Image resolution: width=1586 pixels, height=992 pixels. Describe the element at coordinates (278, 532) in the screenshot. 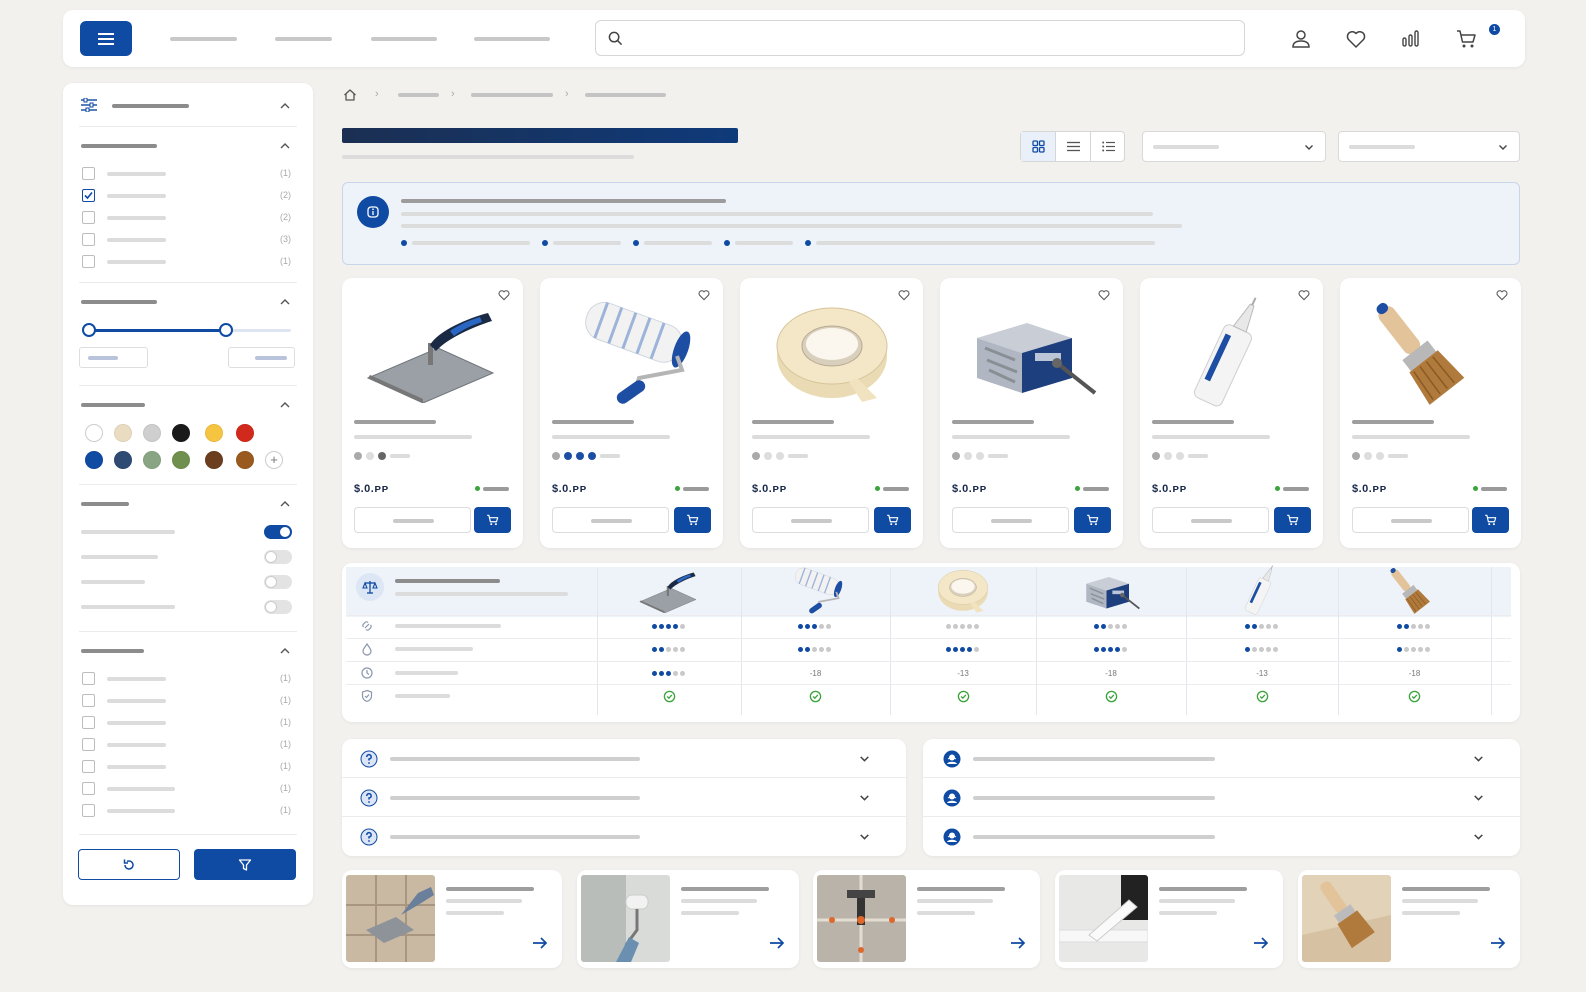

I see `filter-toggle-on` at that location.